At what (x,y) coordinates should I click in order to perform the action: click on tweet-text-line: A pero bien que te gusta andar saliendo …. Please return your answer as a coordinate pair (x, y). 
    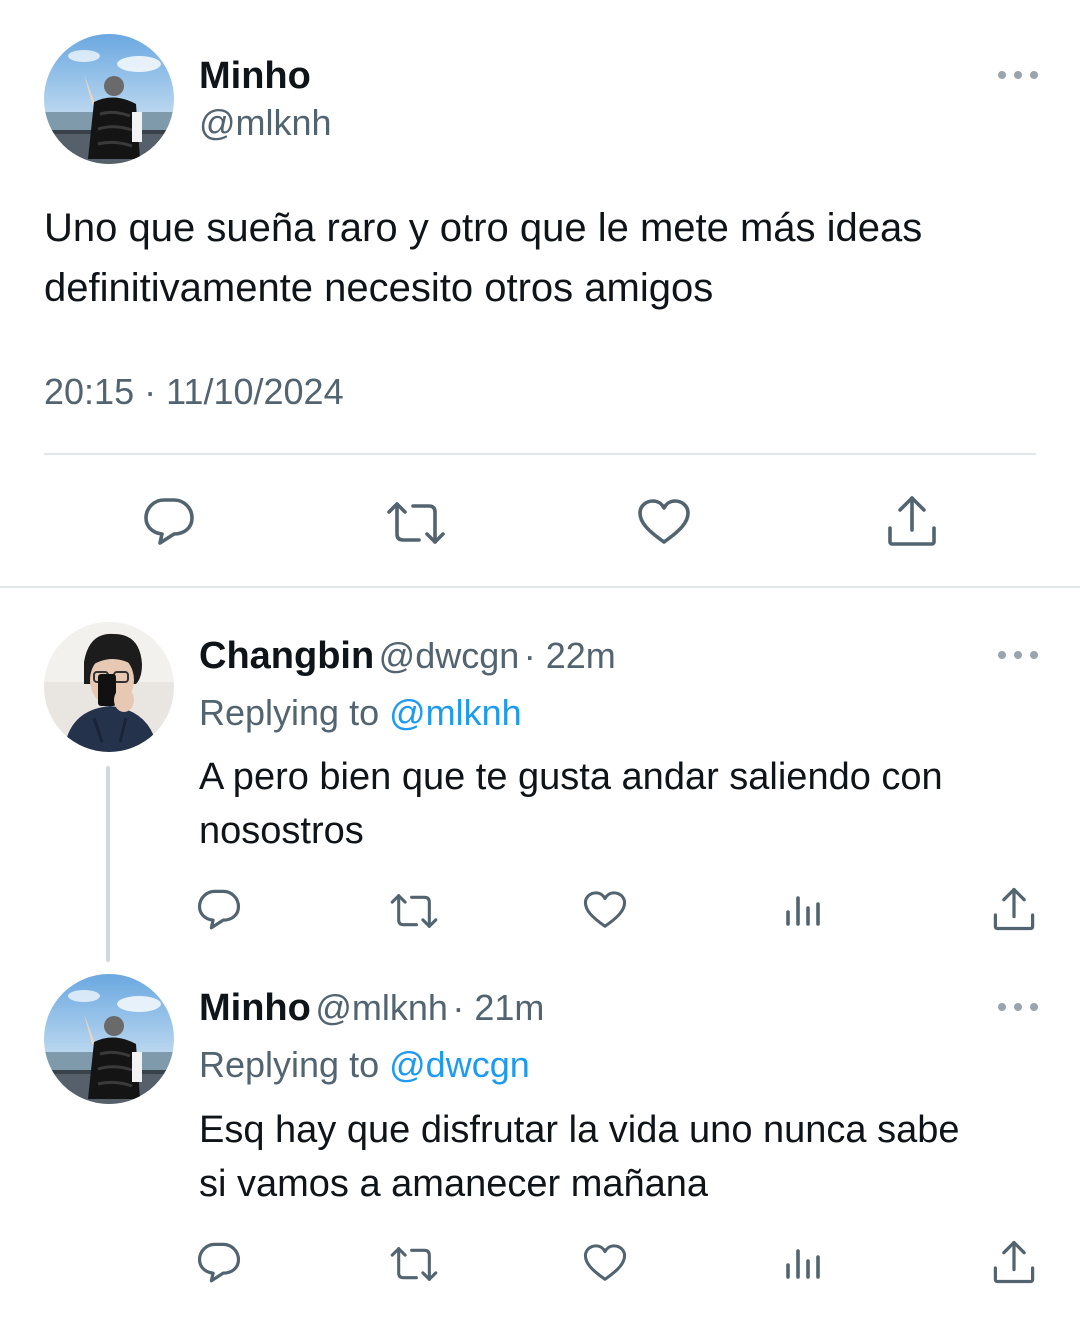
    Looking at the image, I should click on (571, 777).